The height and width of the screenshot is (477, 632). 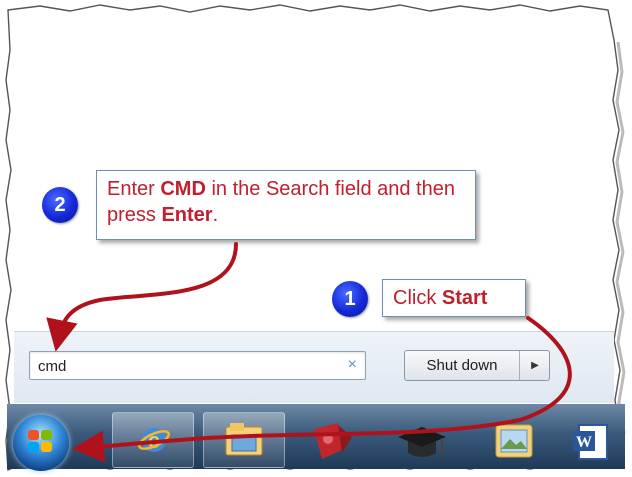 I want to click on shut-down-options-arrow-icon: ▶, so click(x=535, y=365).